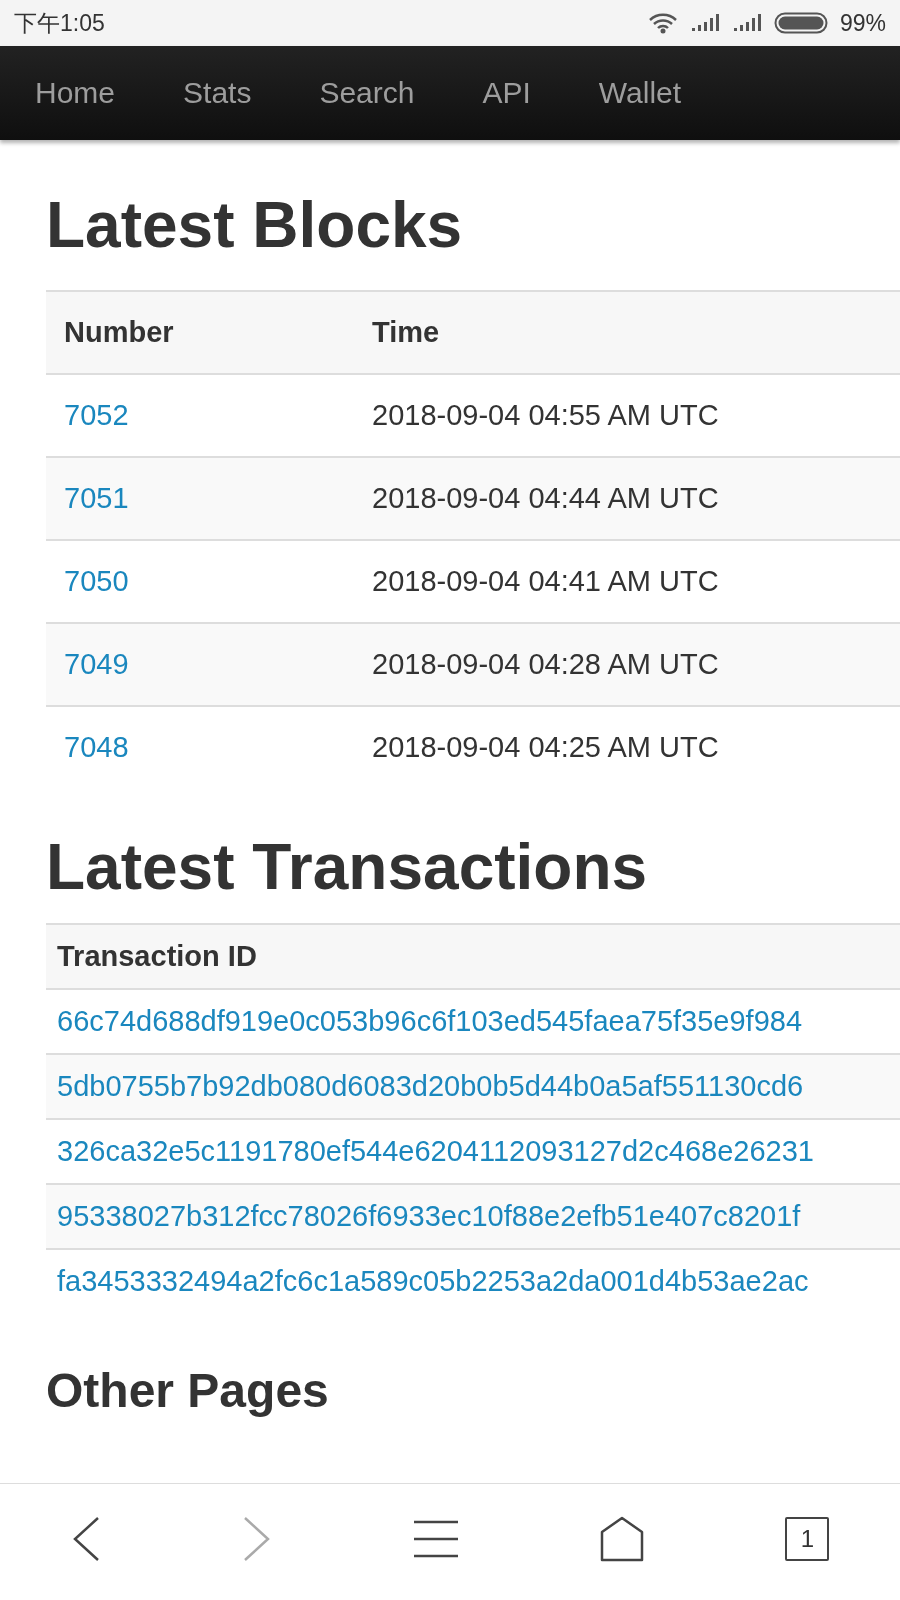 The width and height of the screenshot is (900, 1600). What do you see at coordinates (435, 1150) in the screenshot?
I see `transaction-link: 326ca32e5c1191780ef544e6204112093127d2c468e26231` at bounding box center [435, 1150].